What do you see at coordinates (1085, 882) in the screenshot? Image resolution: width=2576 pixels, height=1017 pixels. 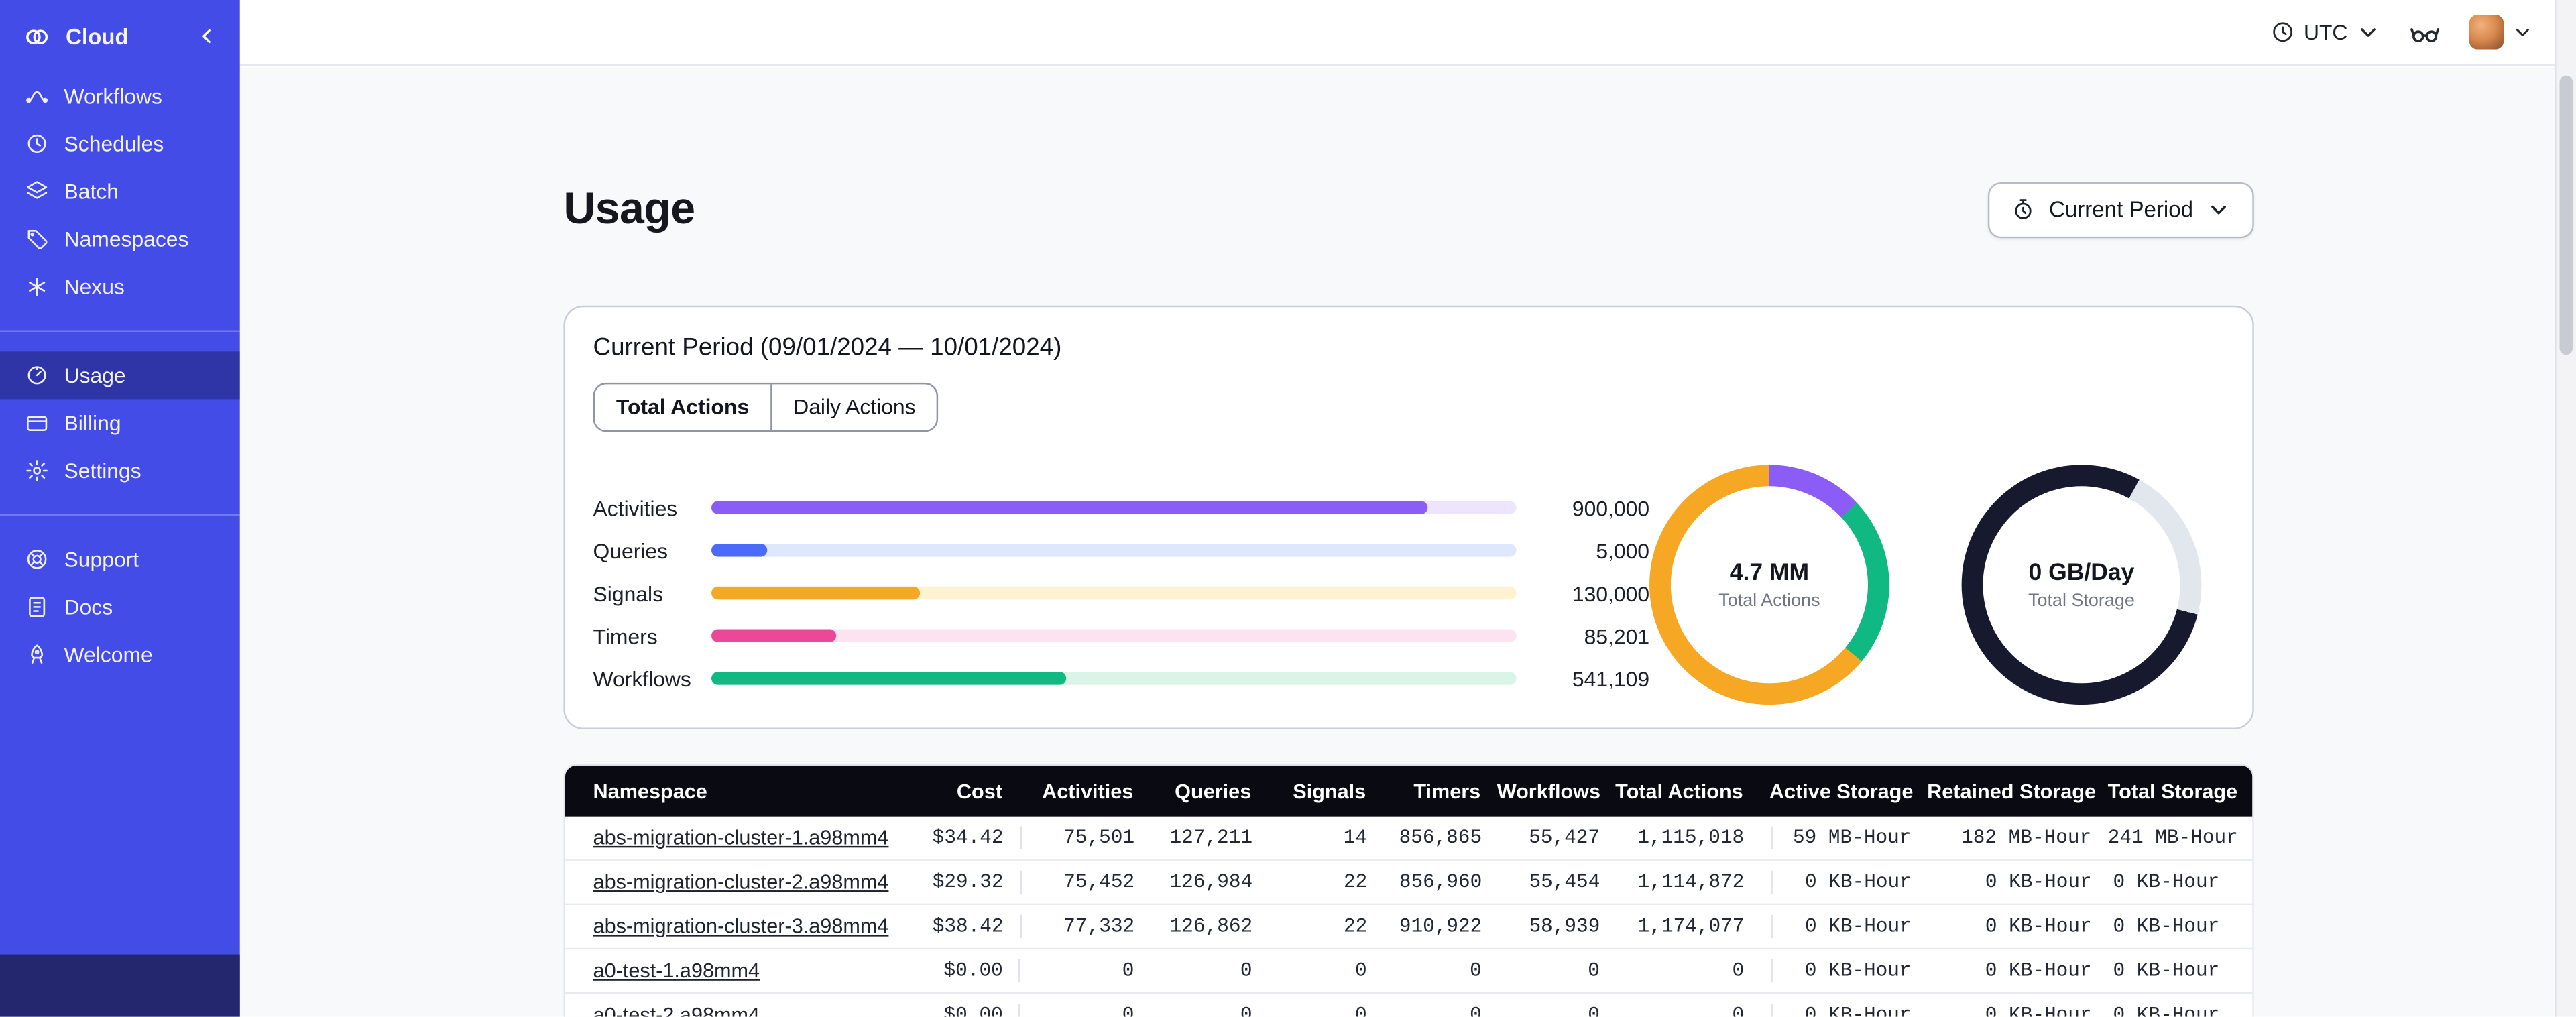 I see `cell-activities: 75,452` at bounding box center [1085, 882].